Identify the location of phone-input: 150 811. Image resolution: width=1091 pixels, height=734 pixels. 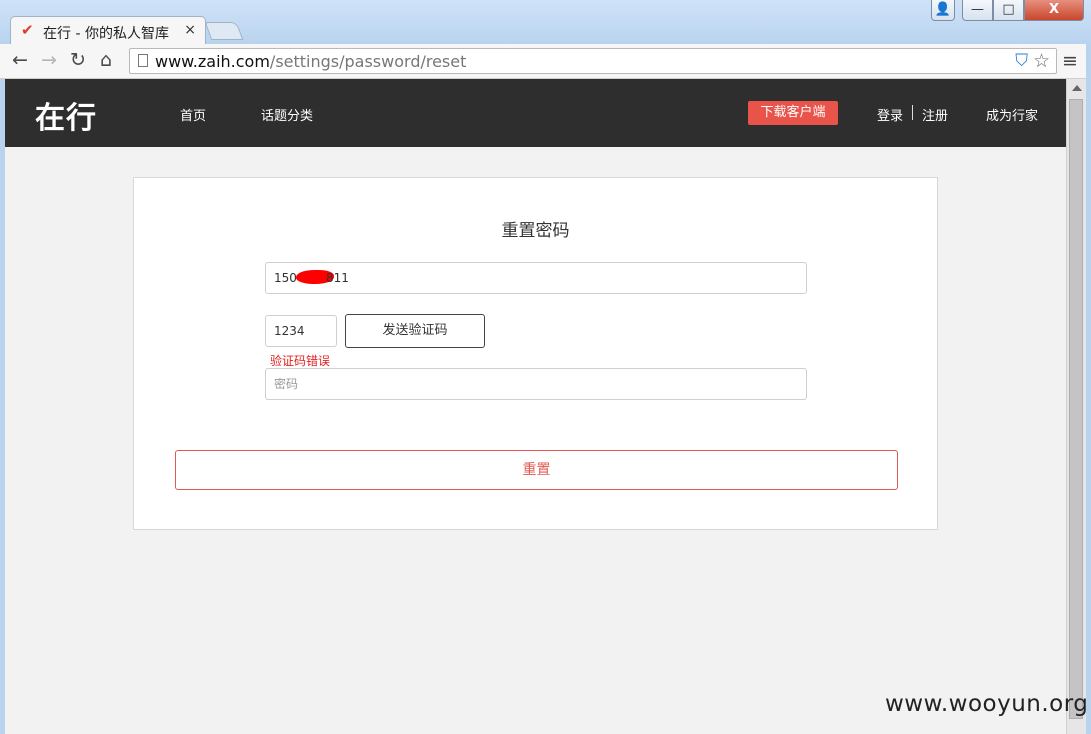
(536, 278).